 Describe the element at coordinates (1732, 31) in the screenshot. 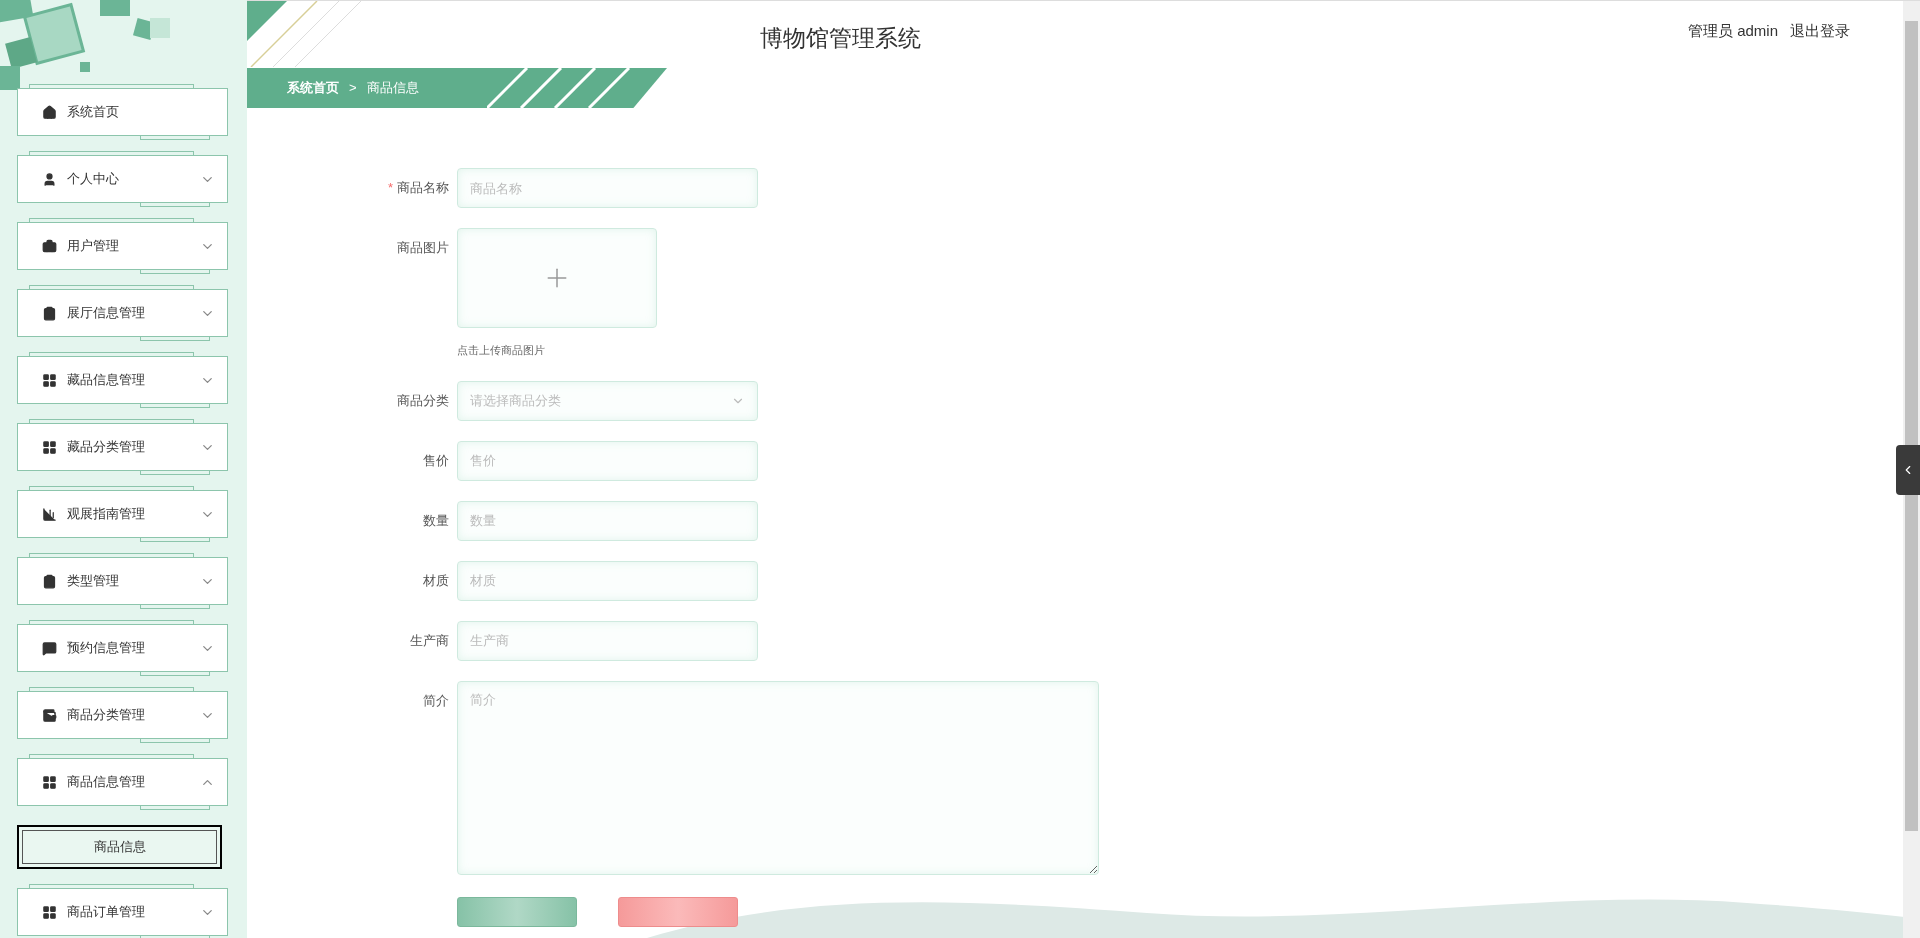

I see `user-label: 管理员 admin` at that location.